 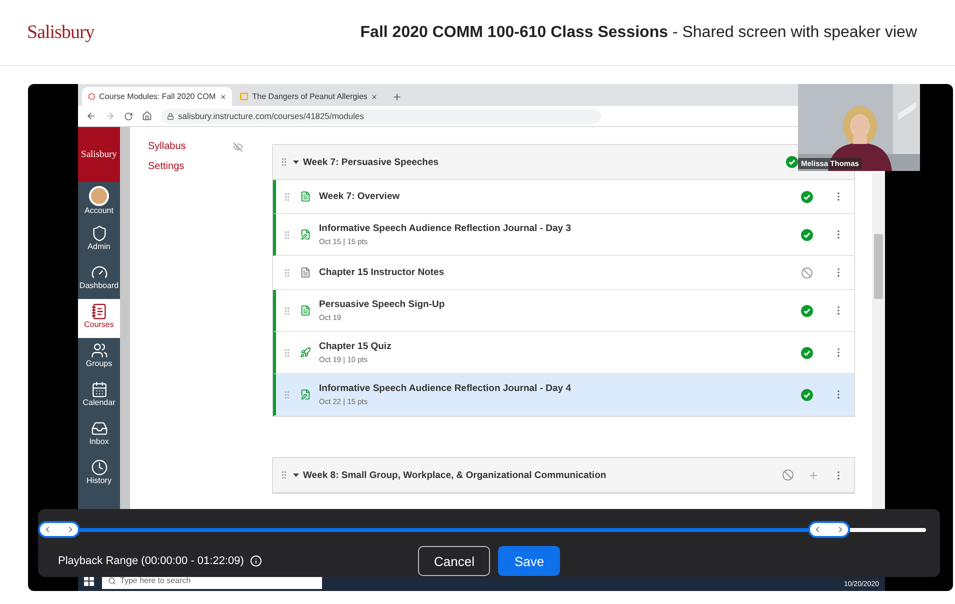 What do you see at coordinates (638, 33) in the screenshot?
I see `recording-title: Fall 2020 COMM 100-610 Class Sessions - Shared screen with speaker view` at bounding box center [638, 33].